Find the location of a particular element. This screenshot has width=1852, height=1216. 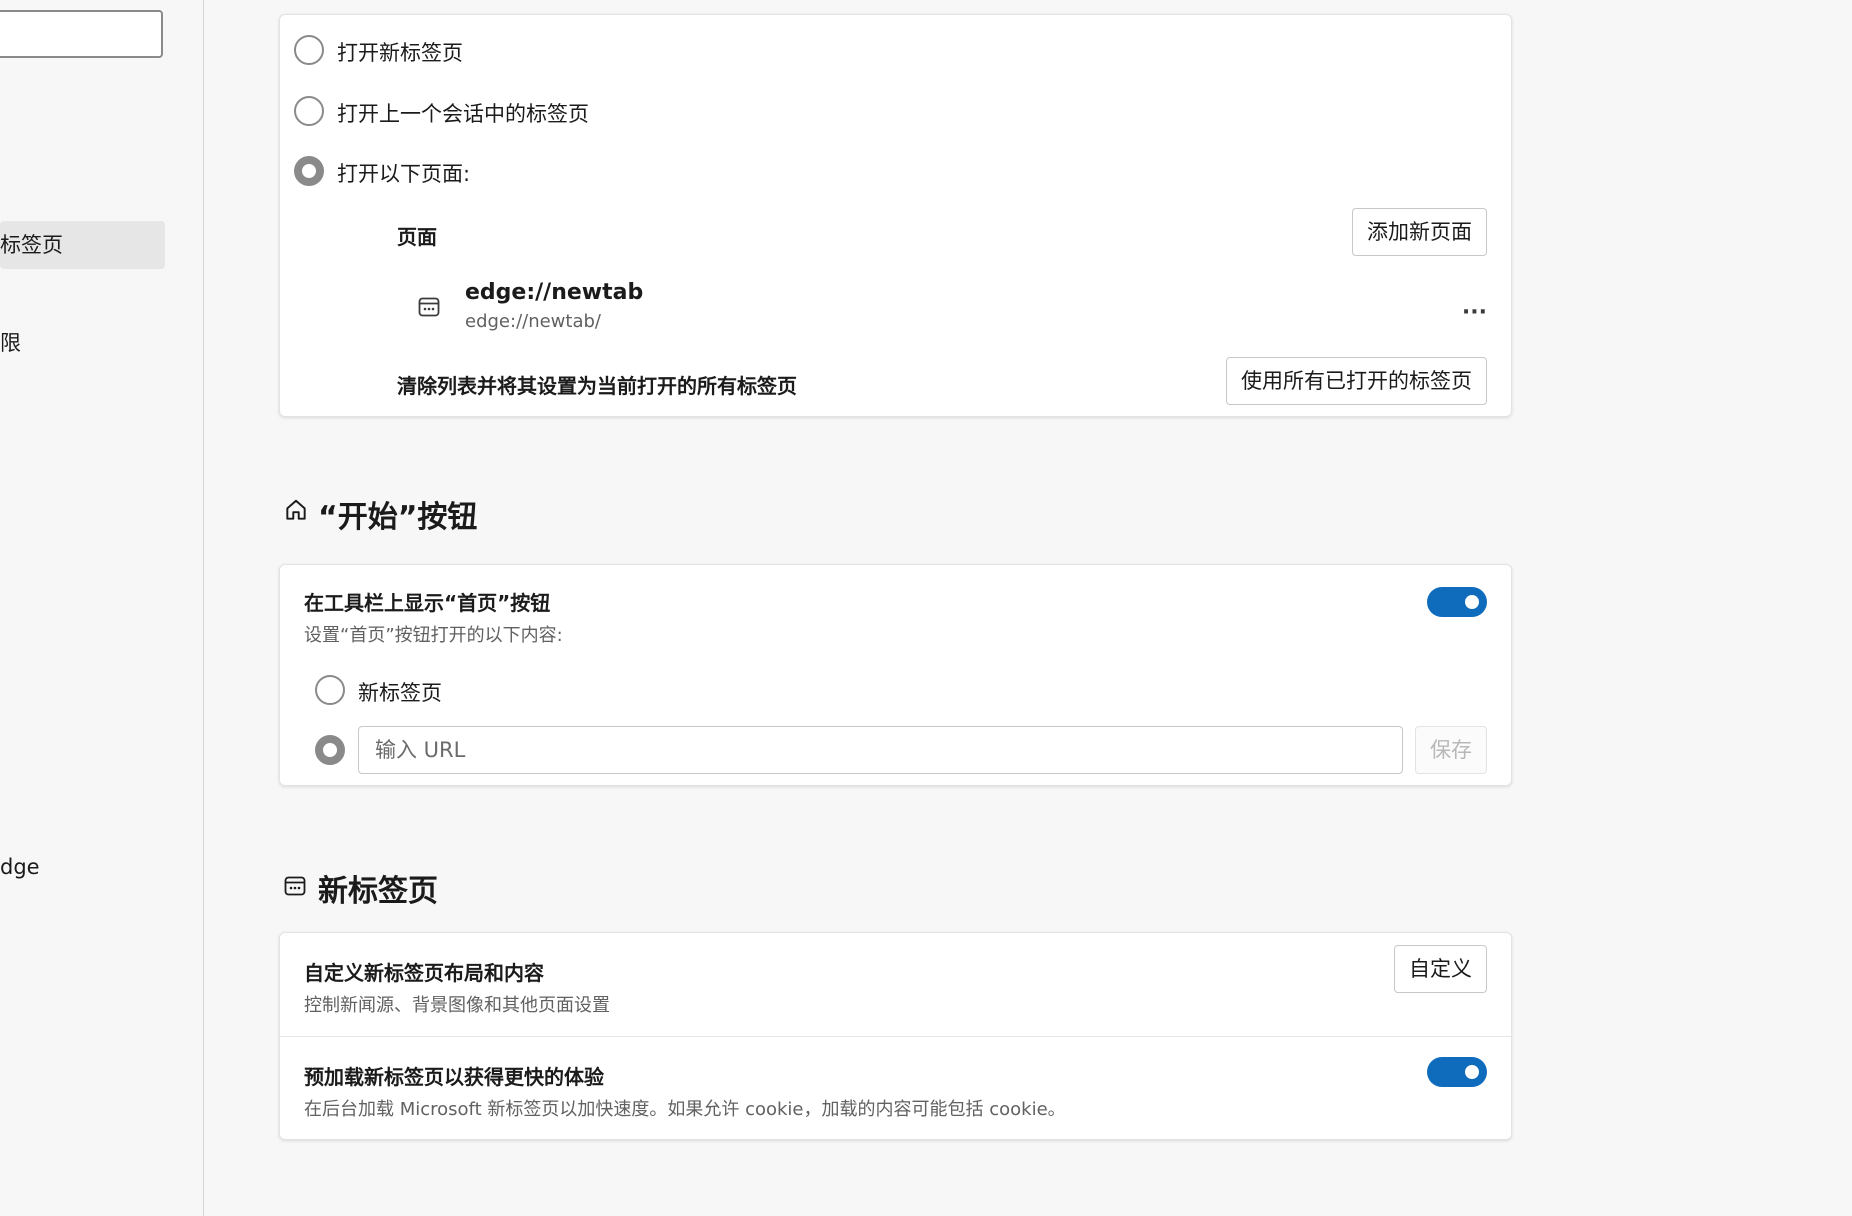

sidebar-item-edge: dge is located at coordinates (20, 867).